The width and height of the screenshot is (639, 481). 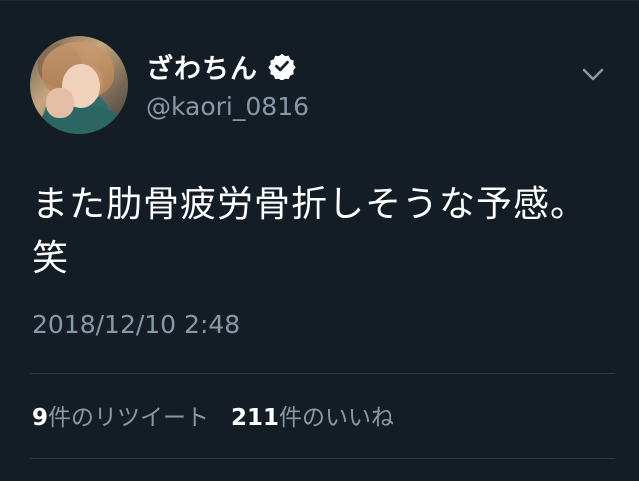 I want to click on user-handle: @kaori_0816, so click(x=227, y=106).